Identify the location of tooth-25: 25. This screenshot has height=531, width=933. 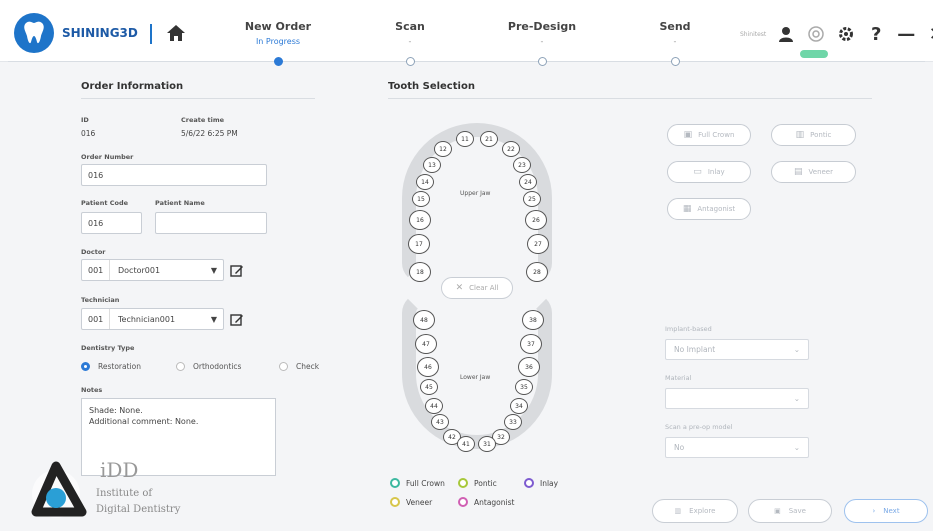
(532, 199).